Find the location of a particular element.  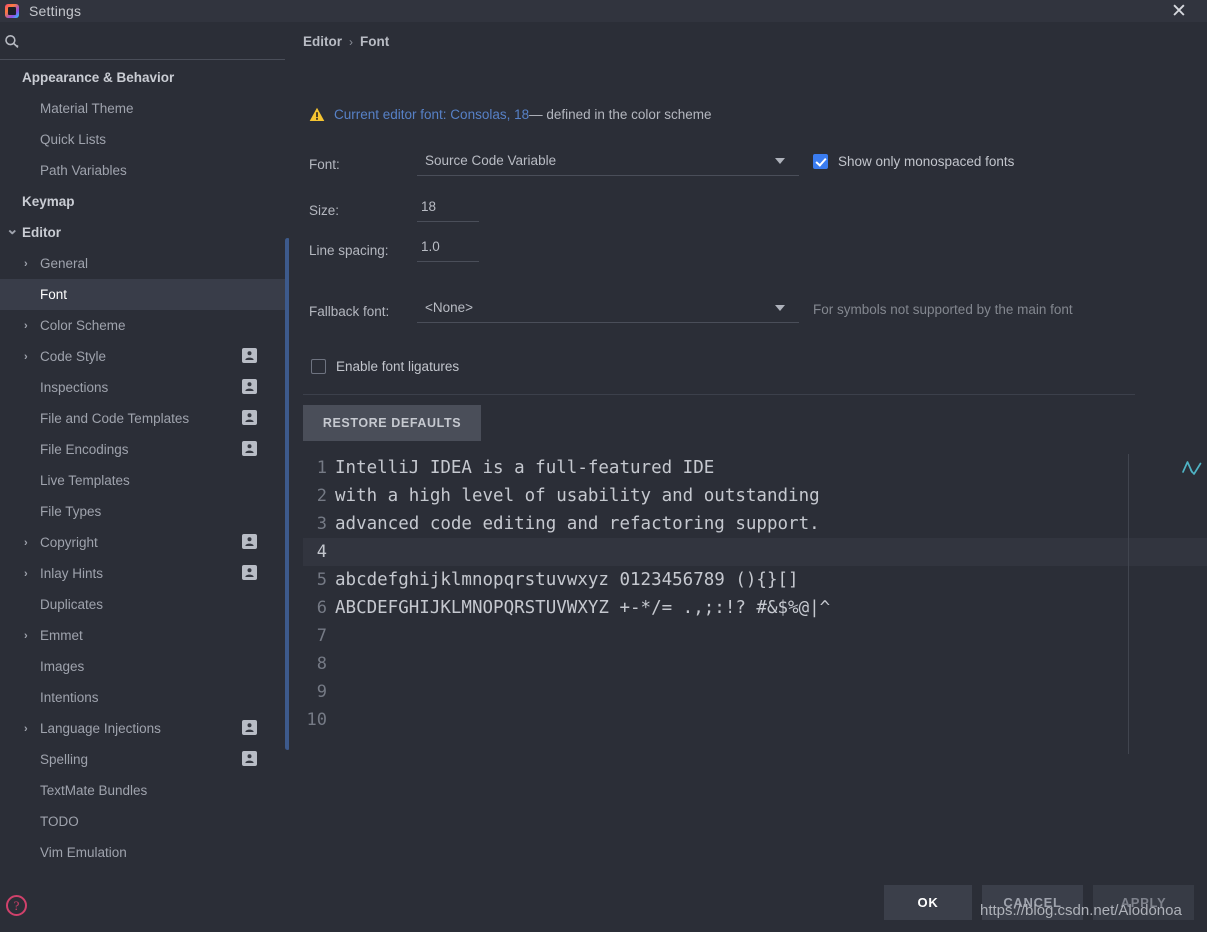

close-icon: ✕ is located at coordinates (1179, 11).